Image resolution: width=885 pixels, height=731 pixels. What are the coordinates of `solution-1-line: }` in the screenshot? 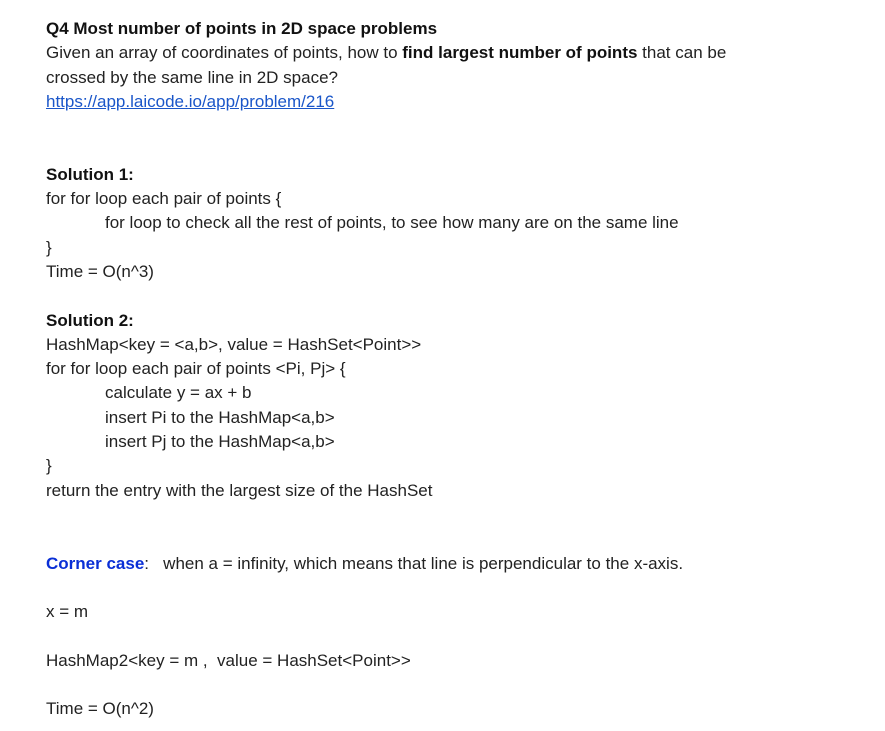 It's located at (49, 247).